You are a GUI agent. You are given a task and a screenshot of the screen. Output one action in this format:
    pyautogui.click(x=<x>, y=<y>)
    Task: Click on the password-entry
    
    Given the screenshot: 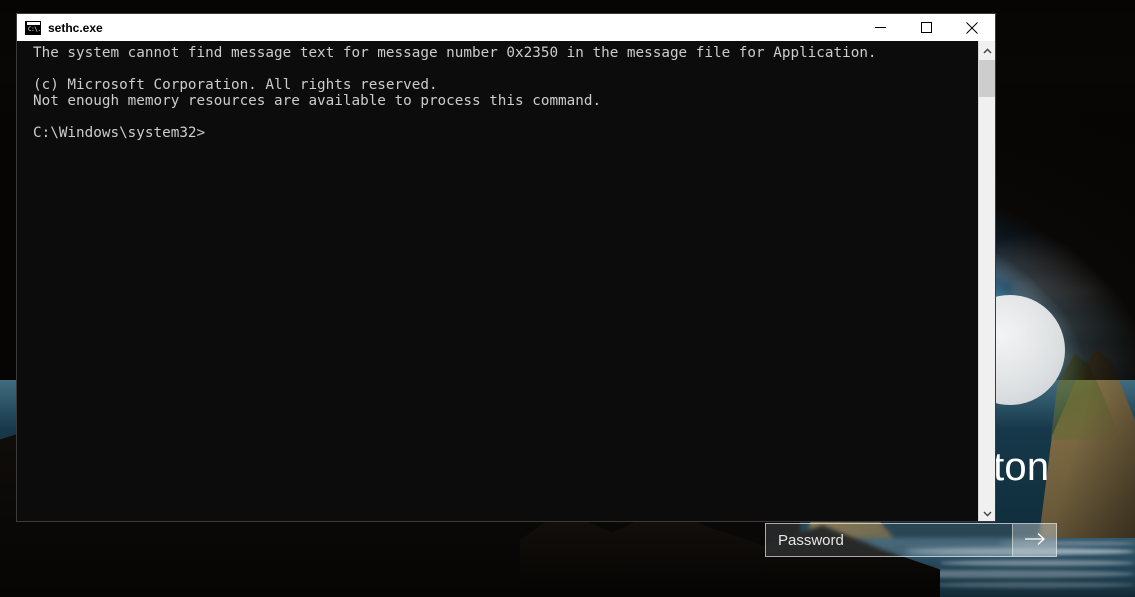 What is the action you would take?
    pyautogui.click(x=911, y=540)
    